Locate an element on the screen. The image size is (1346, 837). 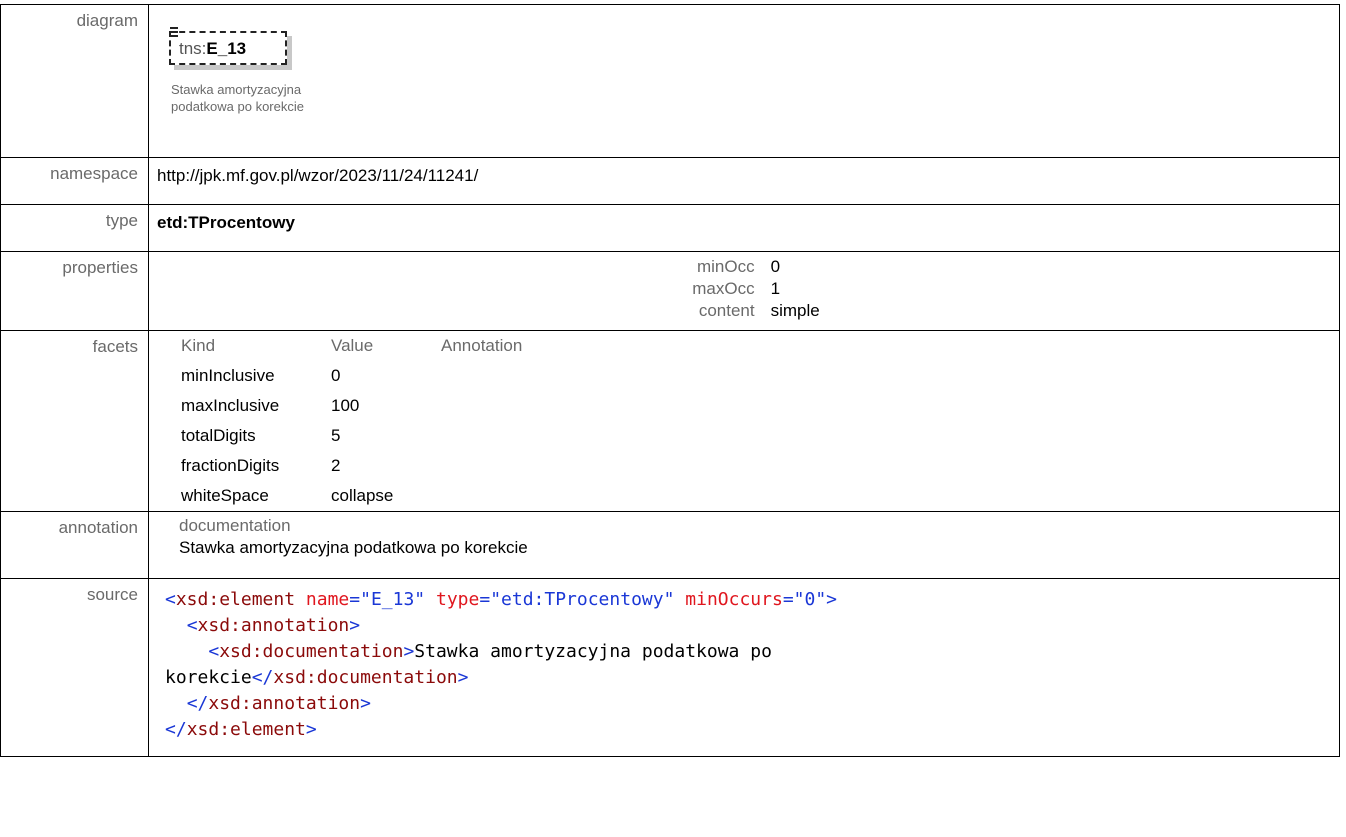
row-label: annotation is located at coordinates (74, 545).